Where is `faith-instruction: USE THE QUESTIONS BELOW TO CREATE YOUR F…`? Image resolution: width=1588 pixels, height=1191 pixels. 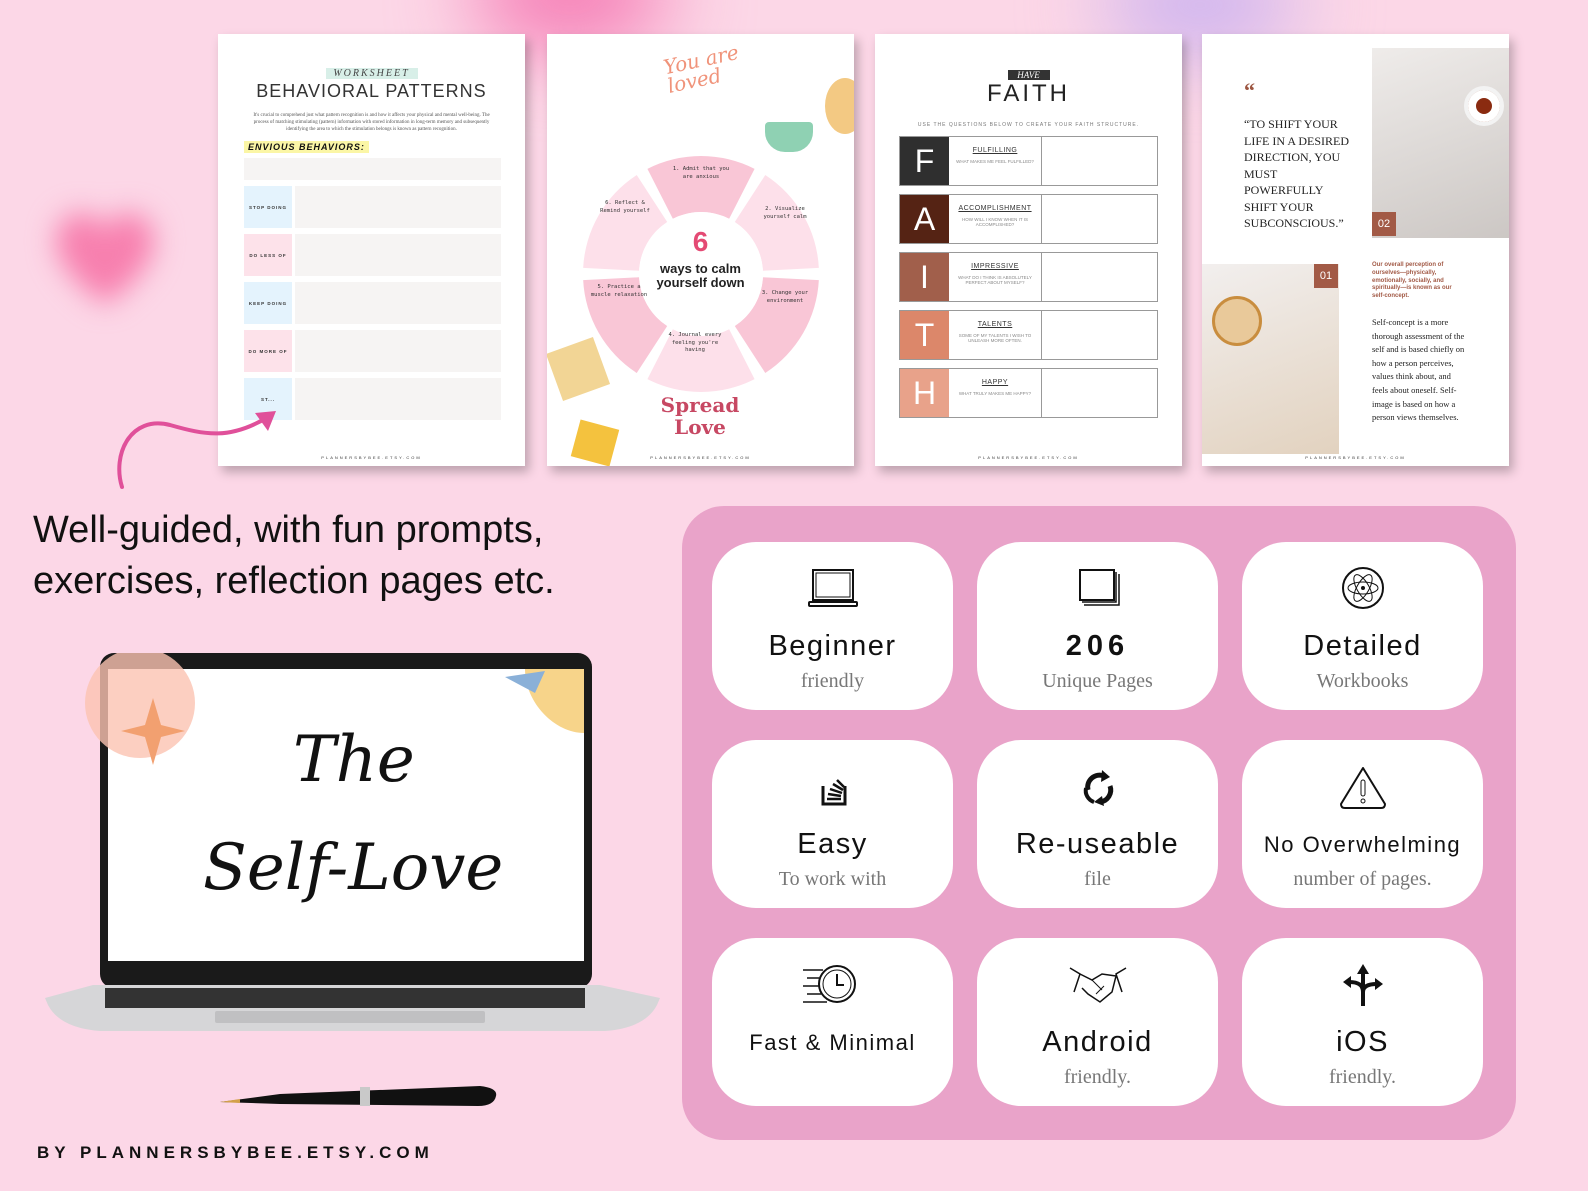 faith-instruction: USE THE QUESTIONS BELOW TO CREATE YOUR F… is located at coordinates (1028, 125).